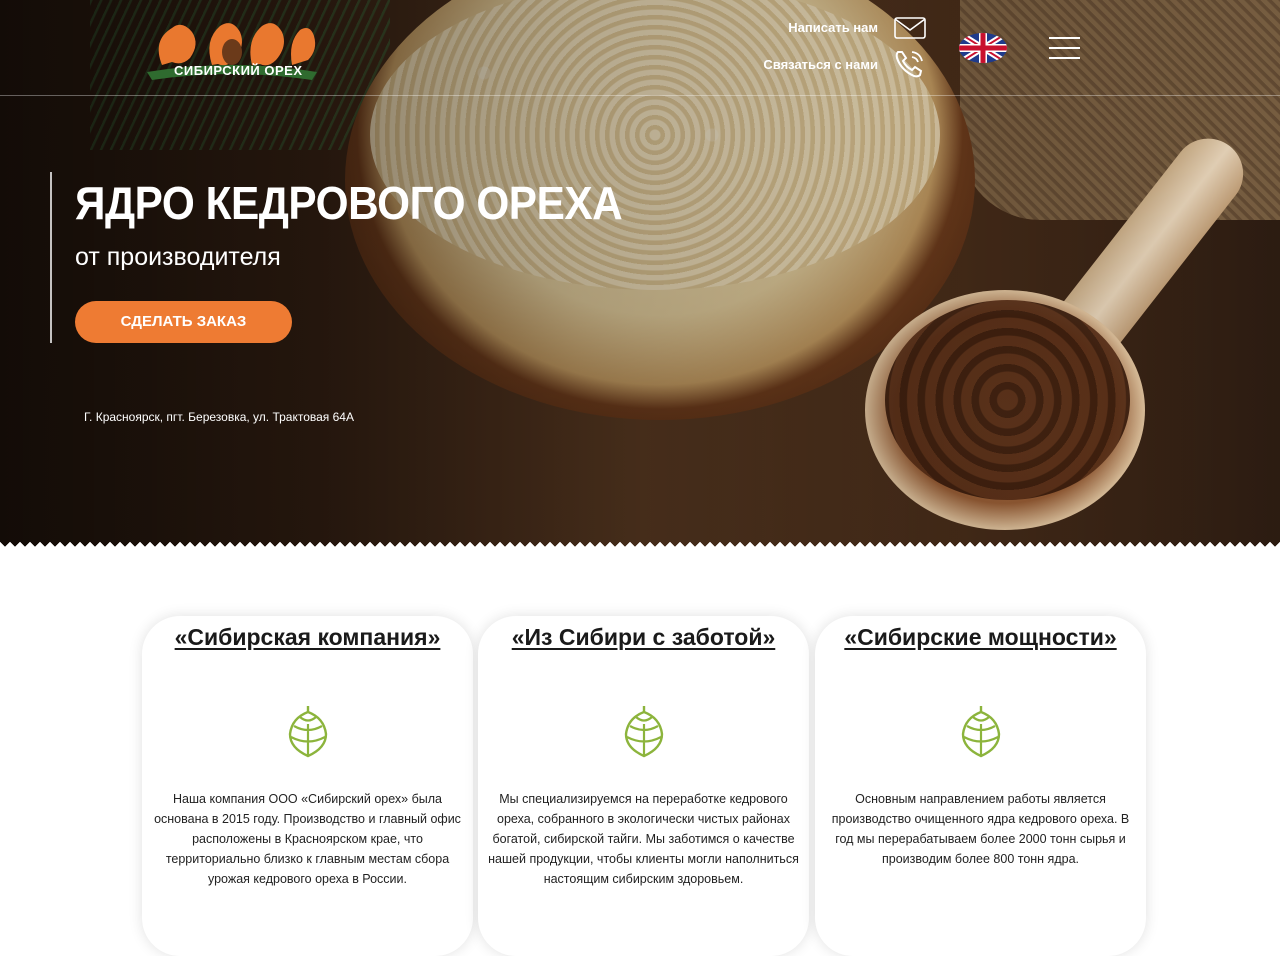  I want to click on card-title: «Сибирские мощности», so click(980, 637).